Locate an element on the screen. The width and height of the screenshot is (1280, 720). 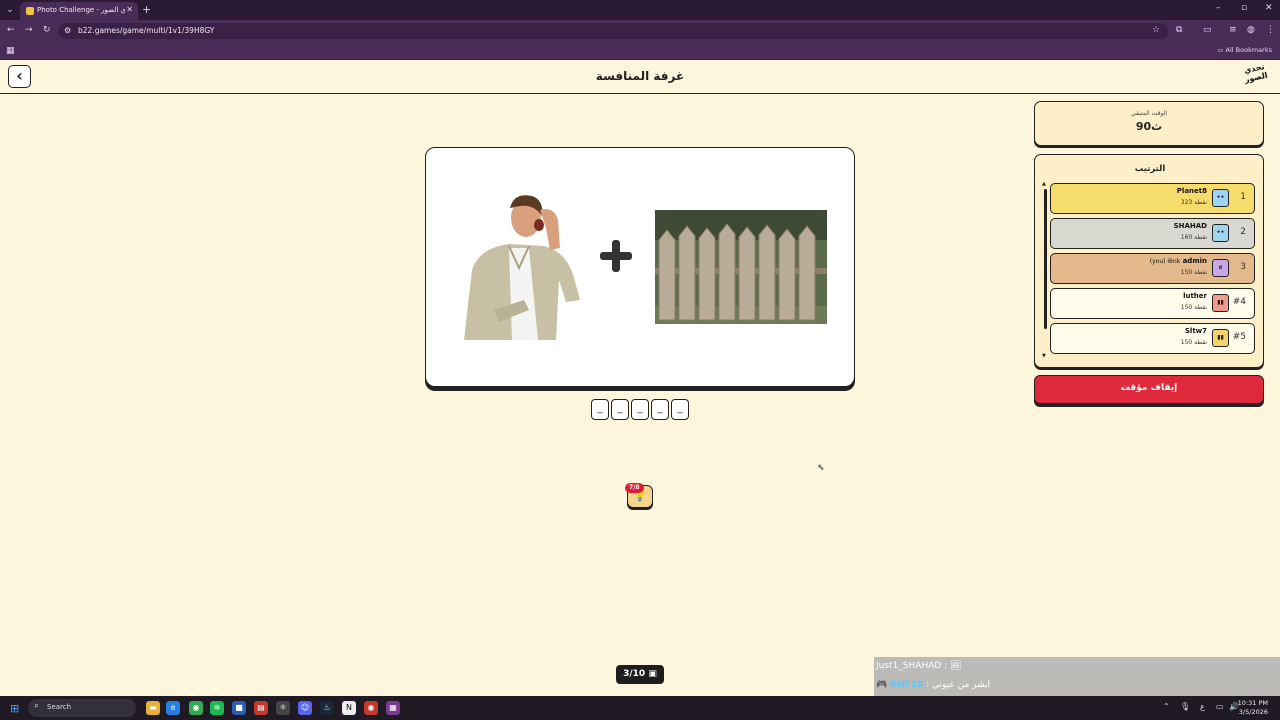
bookmark-star-icon: ☆ is located at coordinates (1156, 30).